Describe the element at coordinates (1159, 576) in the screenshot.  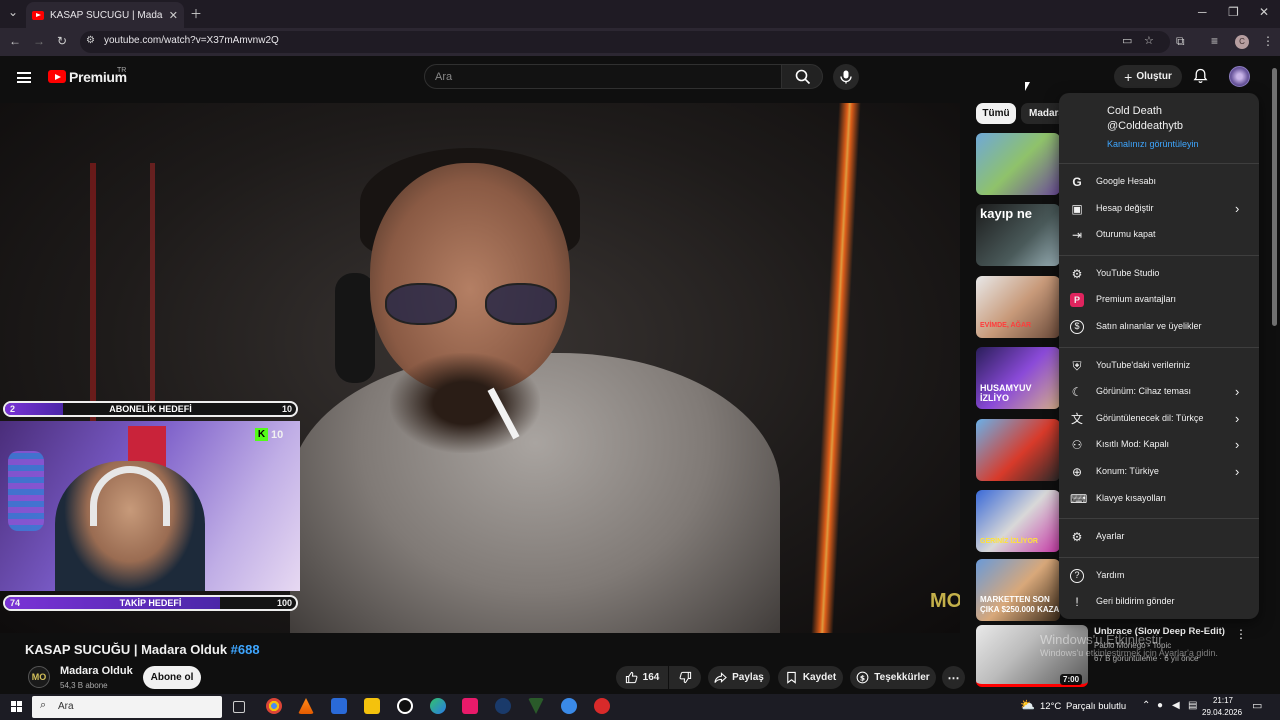
I see `menu-item: ? Yardım` at that location.